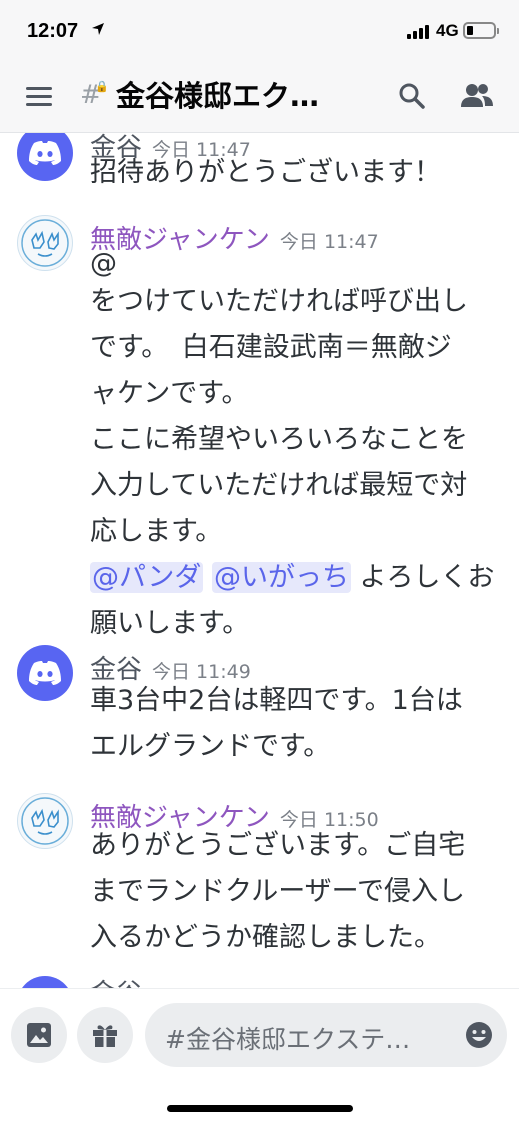  I want to click on home-indicator, so click(260, 1108).